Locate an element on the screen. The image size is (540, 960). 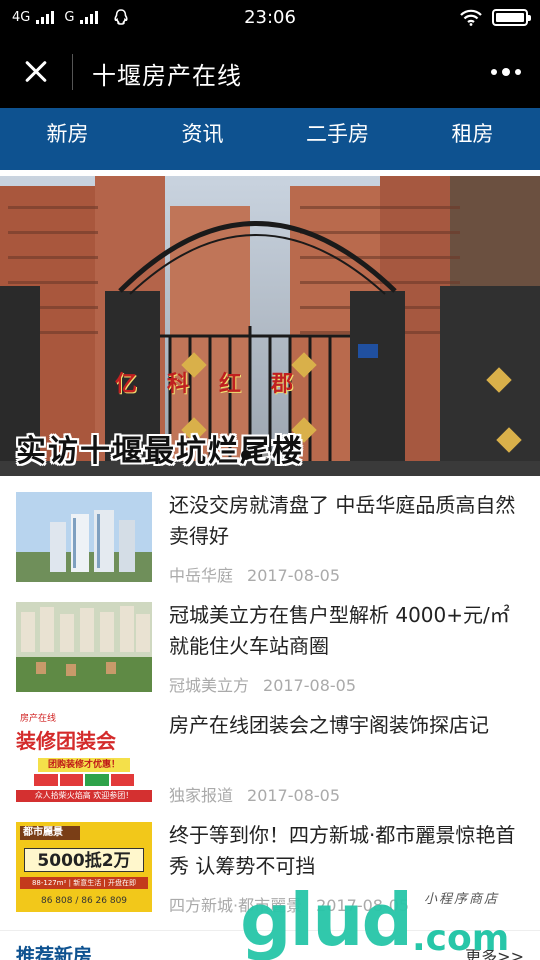
banner-caption: 实访十堰最坑烂尾楼 is located at coordinates (160, 451).